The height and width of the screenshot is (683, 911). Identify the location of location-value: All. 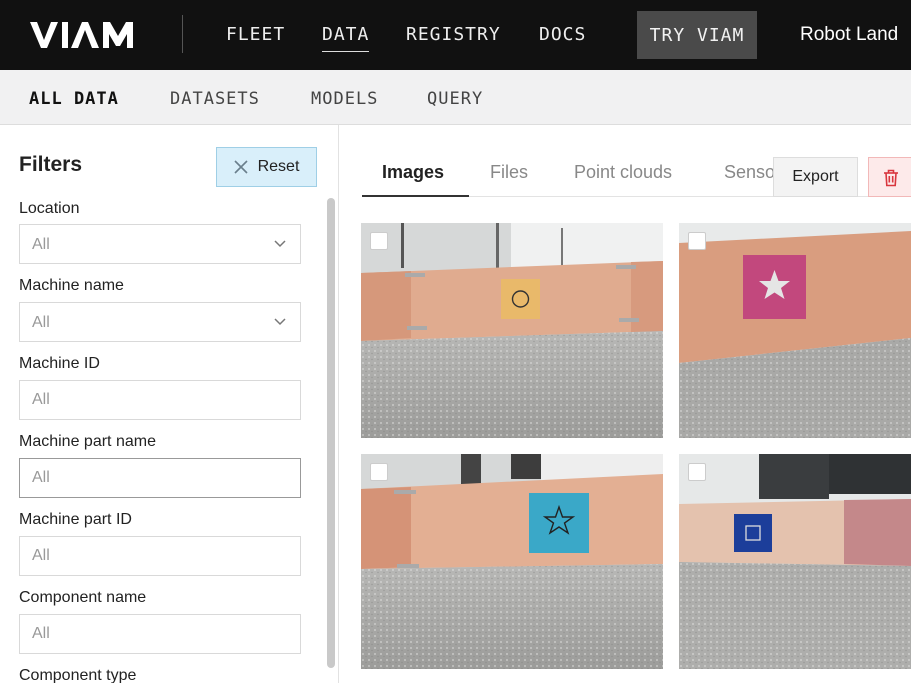
(41, 244).